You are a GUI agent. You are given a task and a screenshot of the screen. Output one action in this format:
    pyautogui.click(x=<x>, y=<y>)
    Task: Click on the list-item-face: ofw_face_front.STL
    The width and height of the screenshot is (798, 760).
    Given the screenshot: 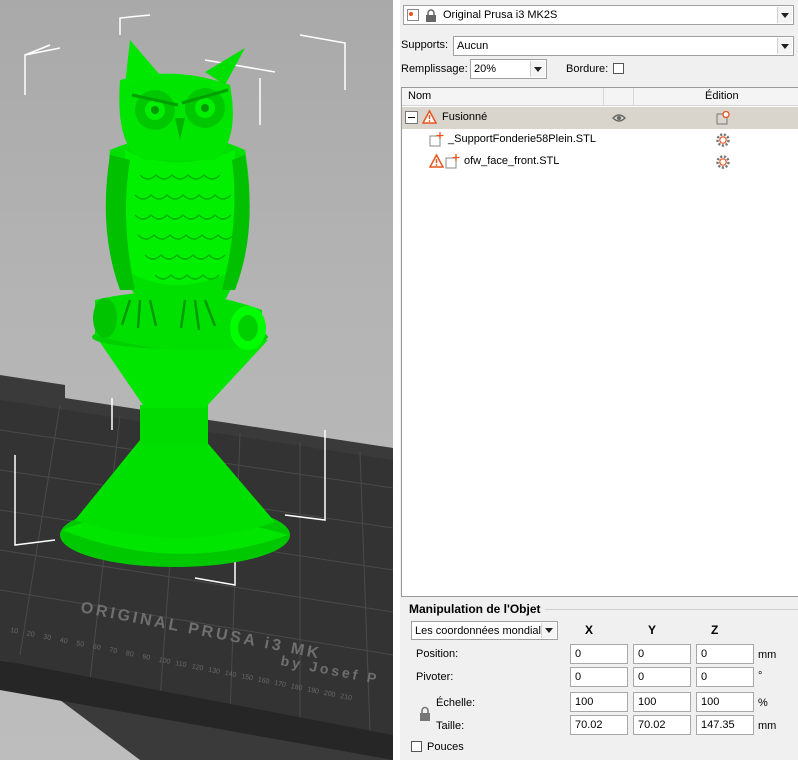 What is the action you would take?
    pyautogui.click(x=600, y=162)
    